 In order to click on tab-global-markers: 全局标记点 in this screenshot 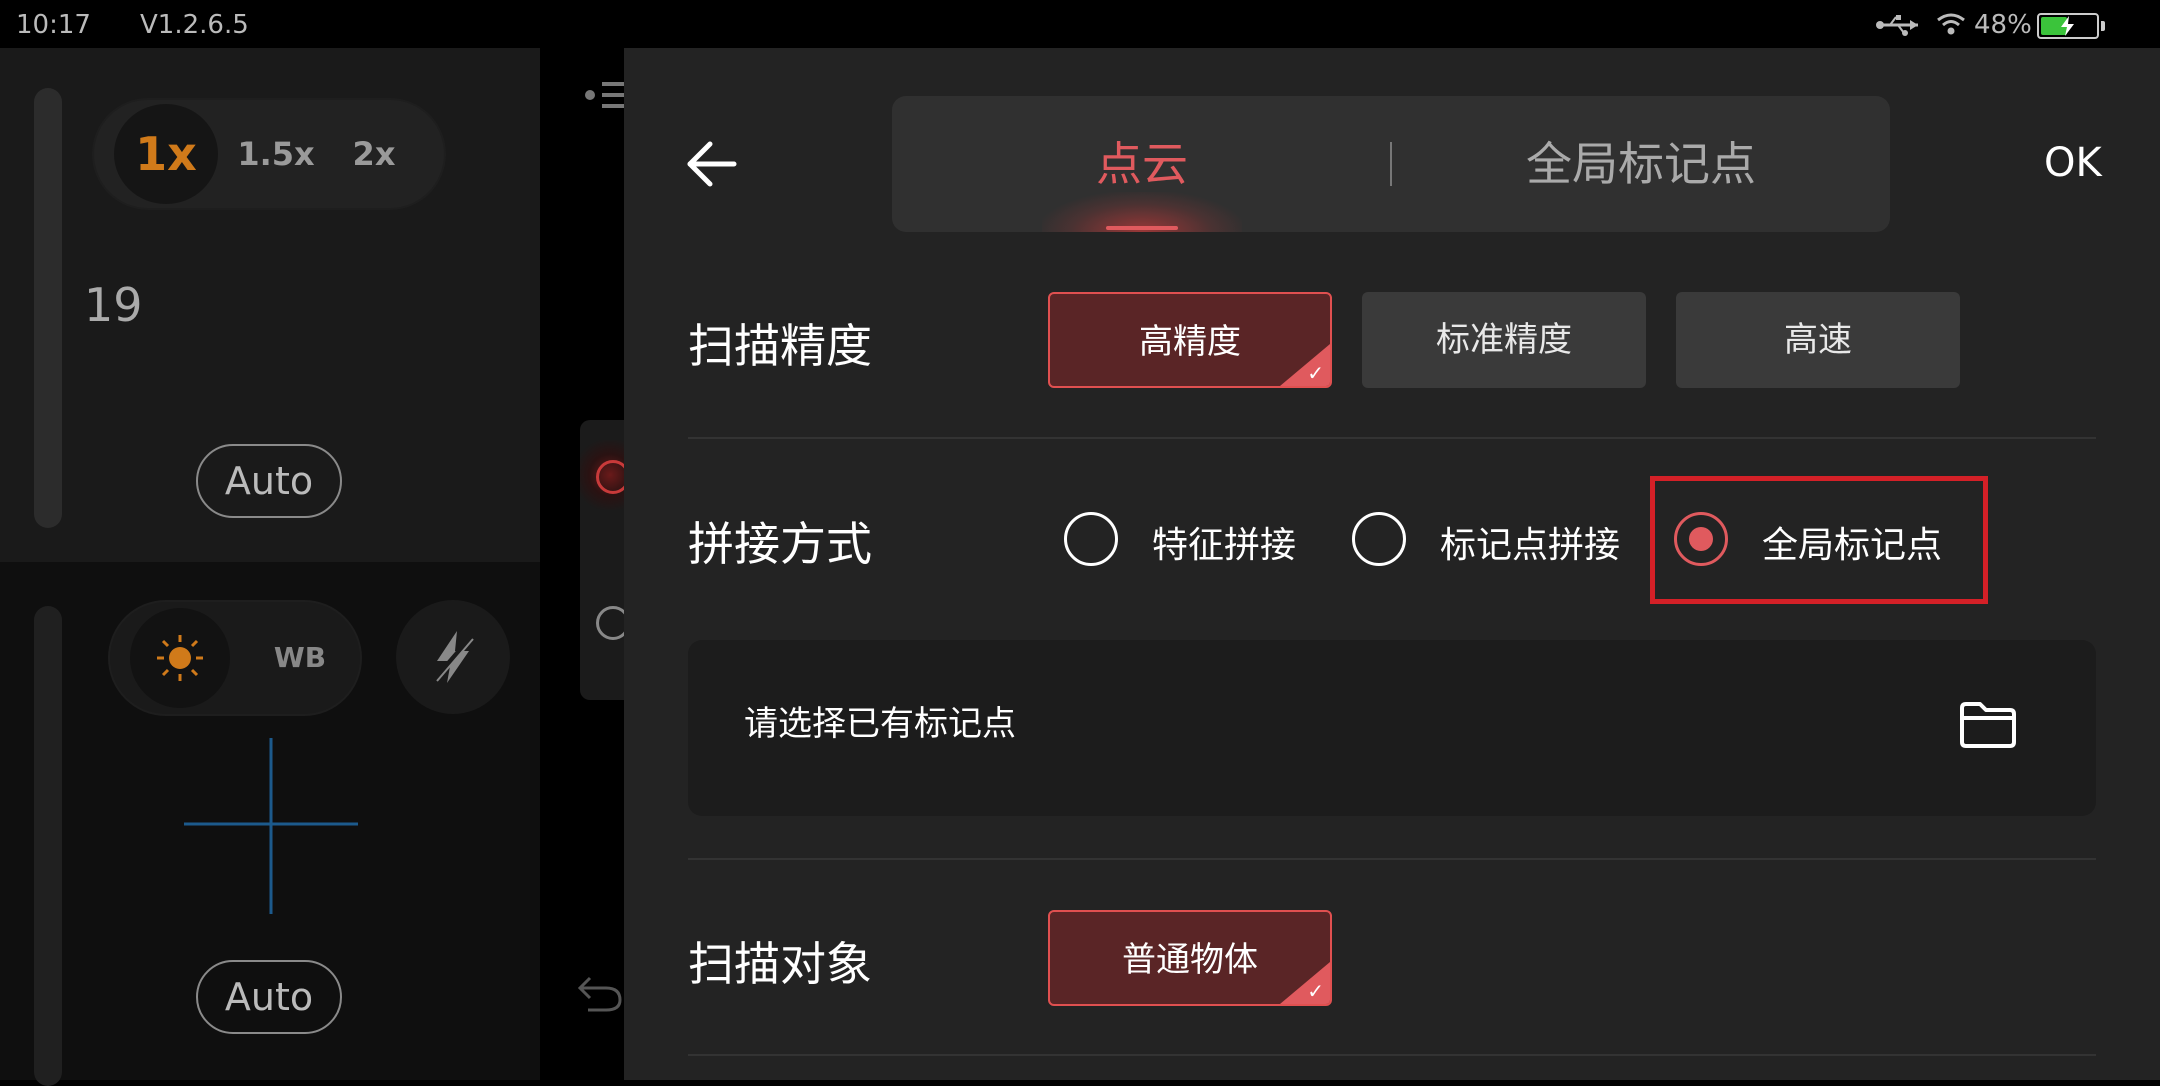, I will do `click(1641, 164)`.